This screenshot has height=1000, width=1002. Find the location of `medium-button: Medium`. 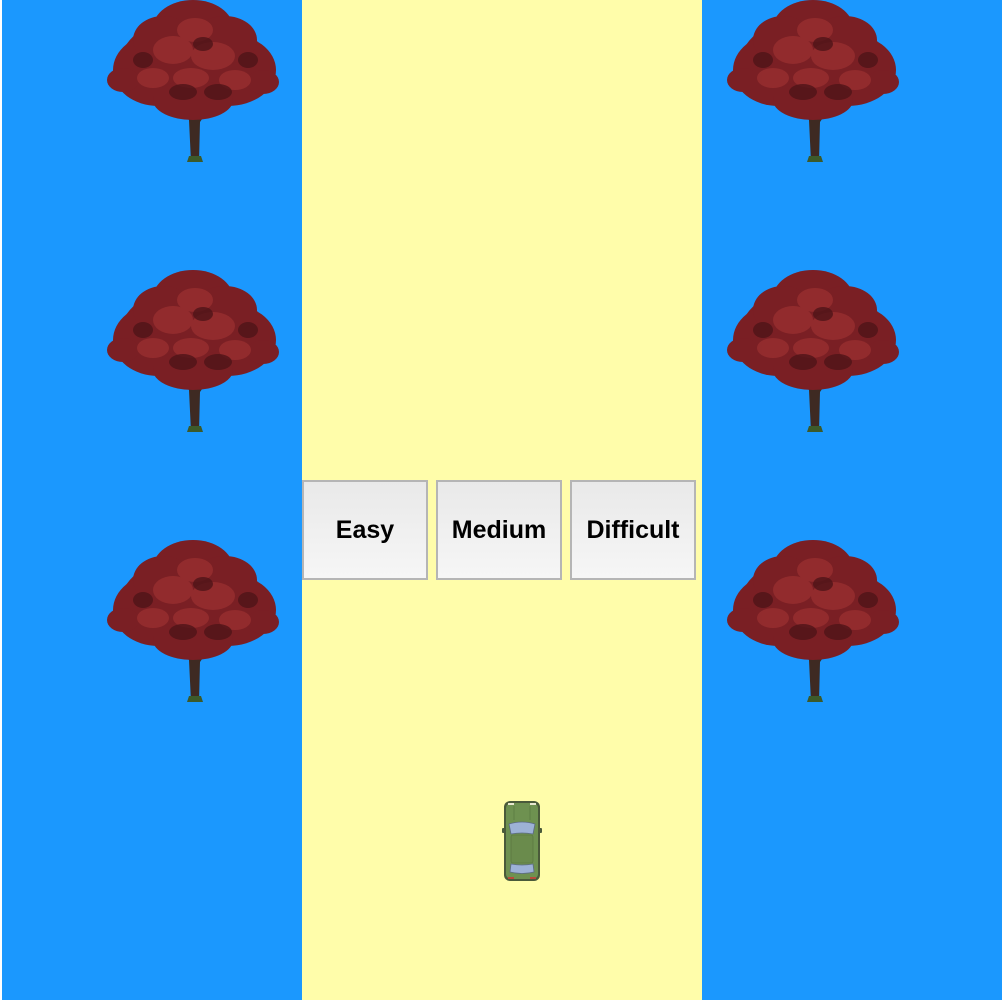

medium-button: Medium is located at coordinates (499, 530).